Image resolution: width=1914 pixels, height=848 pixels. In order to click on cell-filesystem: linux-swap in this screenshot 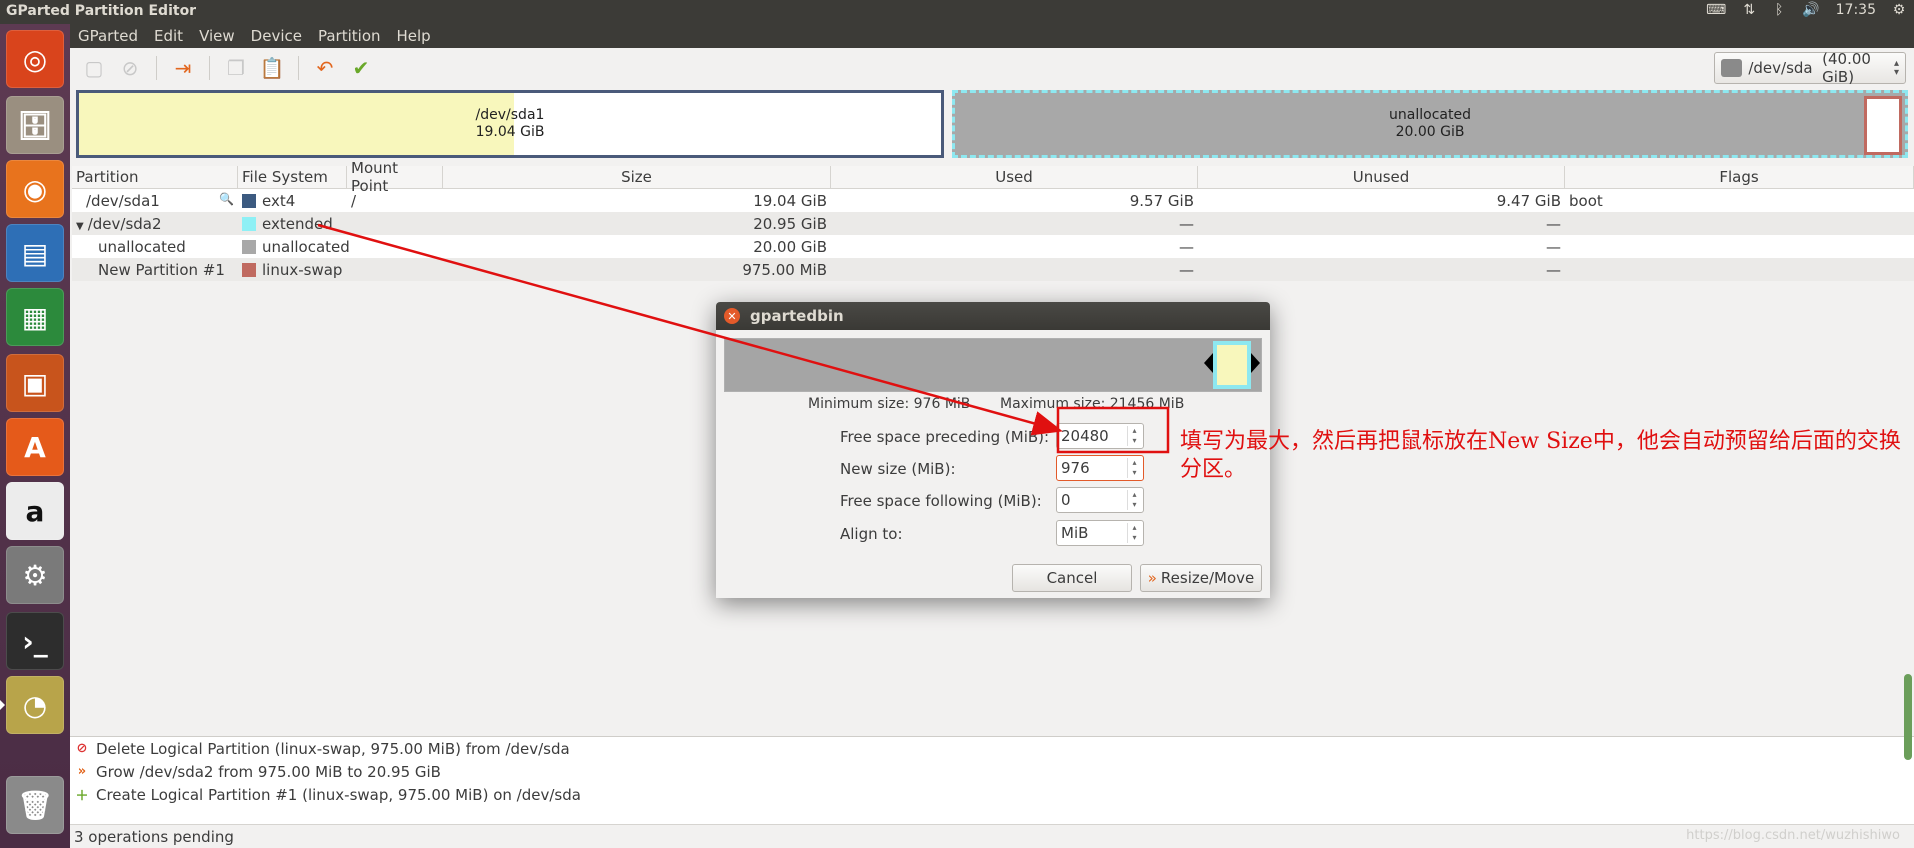, I will do `click(292, 270)`.